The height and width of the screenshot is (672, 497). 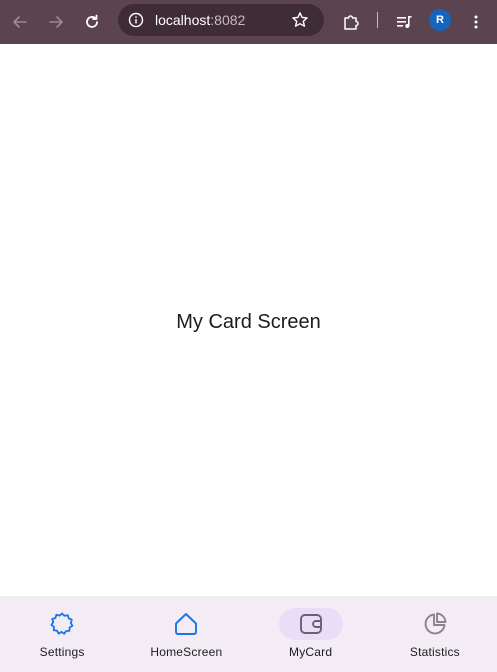 I want to click on bottom-navigation-bar: Settings HomeScreen MyCard Statistics, so click(x=248, y=634).